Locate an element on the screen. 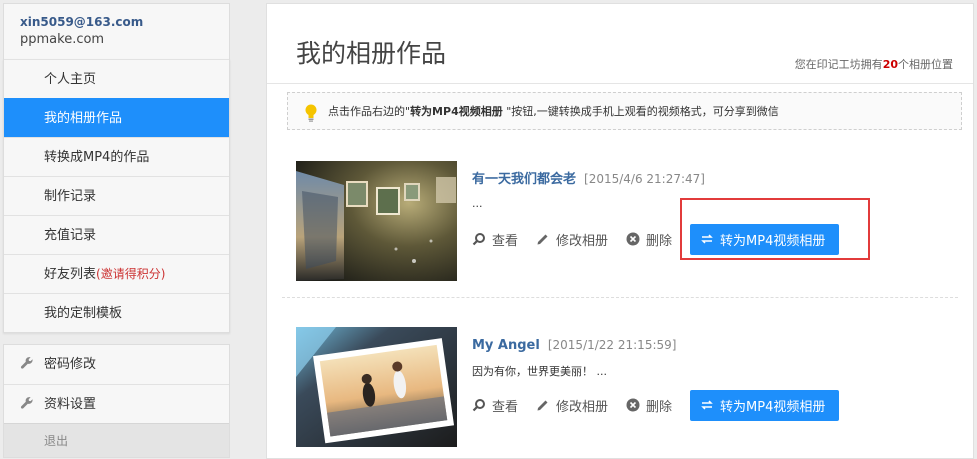 The height and width of the screenshot is (459, 977). sidebar-item-label: 个人主页 is located at coordinates (70, 79).